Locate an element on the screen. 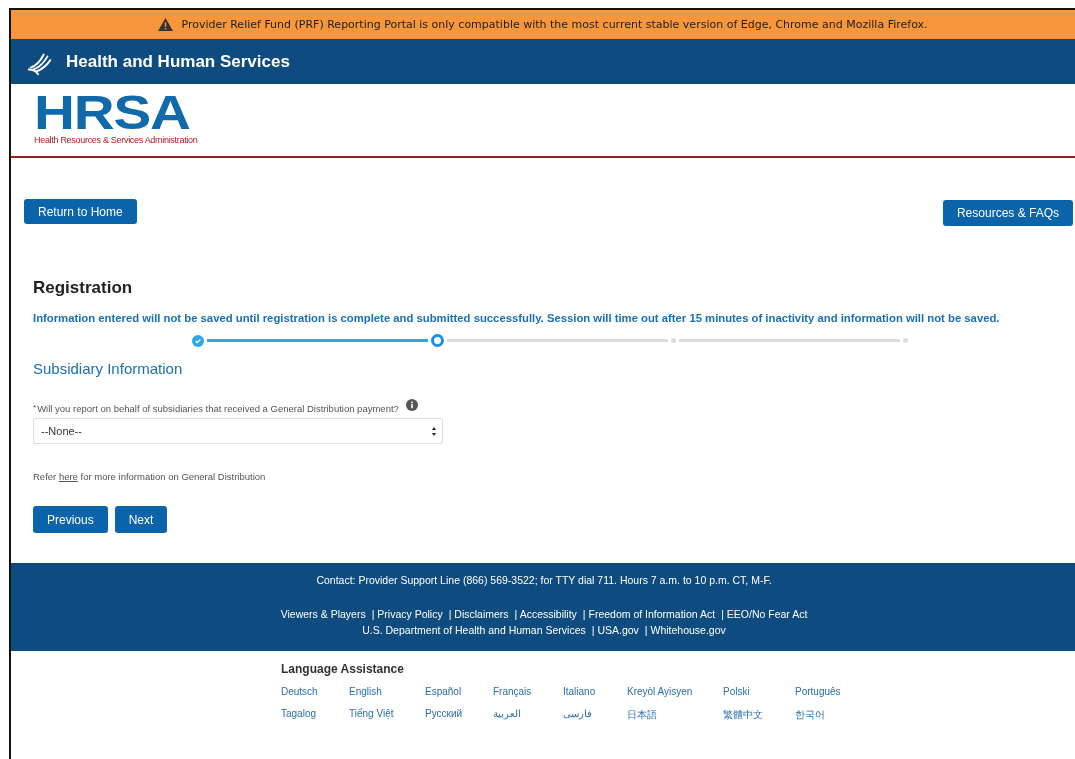 The height and width of the screenshot is (759, 1075). language-link: Русский is located at coordinates (459, 715).